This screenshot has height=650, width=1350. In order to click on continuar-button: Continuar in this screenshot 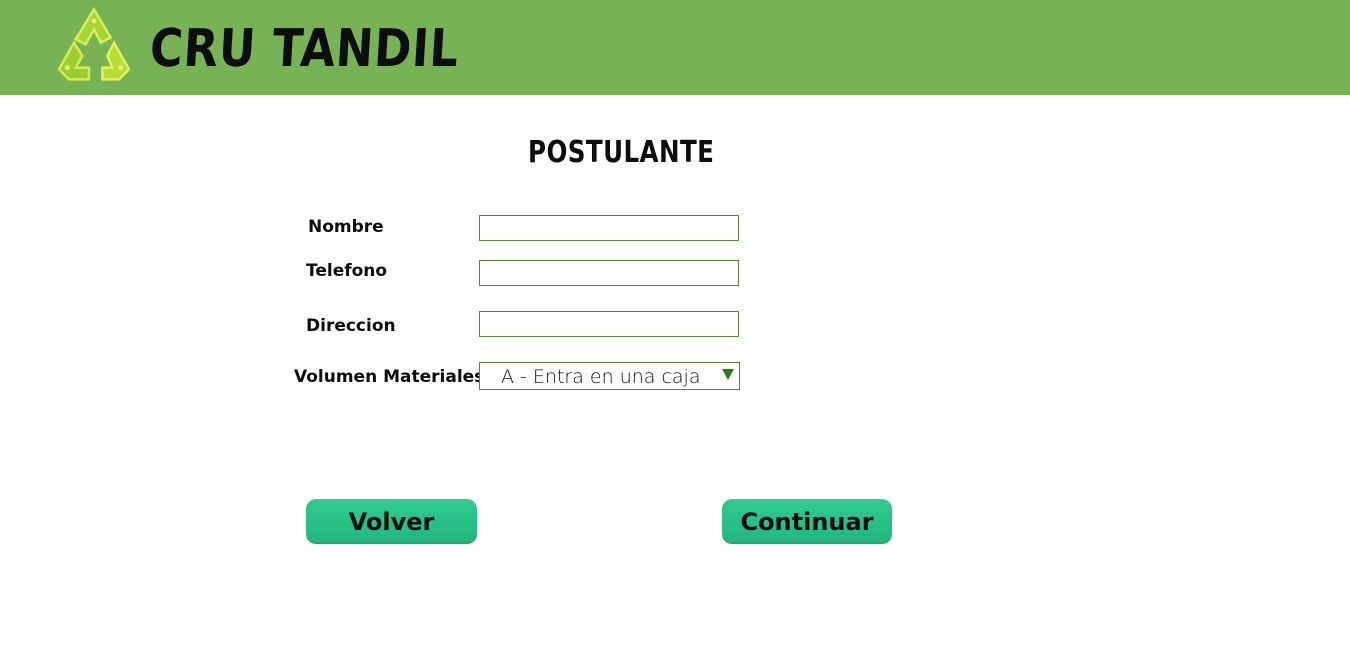, I will do `click(807, 521)`.